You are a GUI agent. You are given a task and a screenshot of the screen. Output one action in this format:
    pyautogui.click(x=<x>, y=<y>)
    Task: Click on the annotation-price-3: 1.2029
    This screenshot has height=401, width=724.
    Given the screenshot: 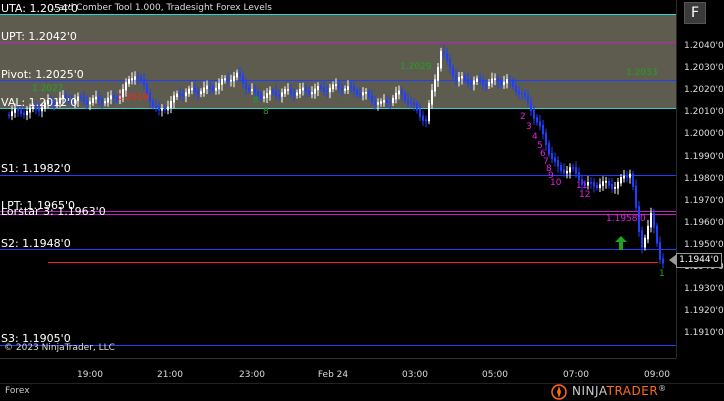 What is the action you would take?
    pyautogui.click(x=416, y=67)
    